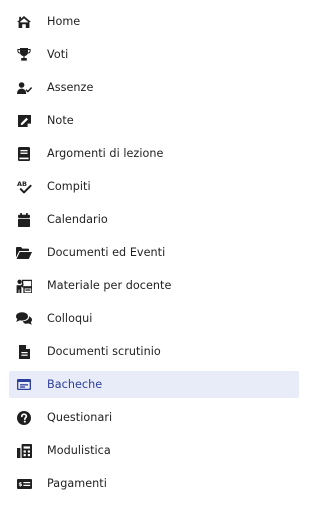 This screenshot has width=320, height=505. Describe the element at coordinates (24, 484) in the screenshot. I see `money-bill-icon: $` at that location.